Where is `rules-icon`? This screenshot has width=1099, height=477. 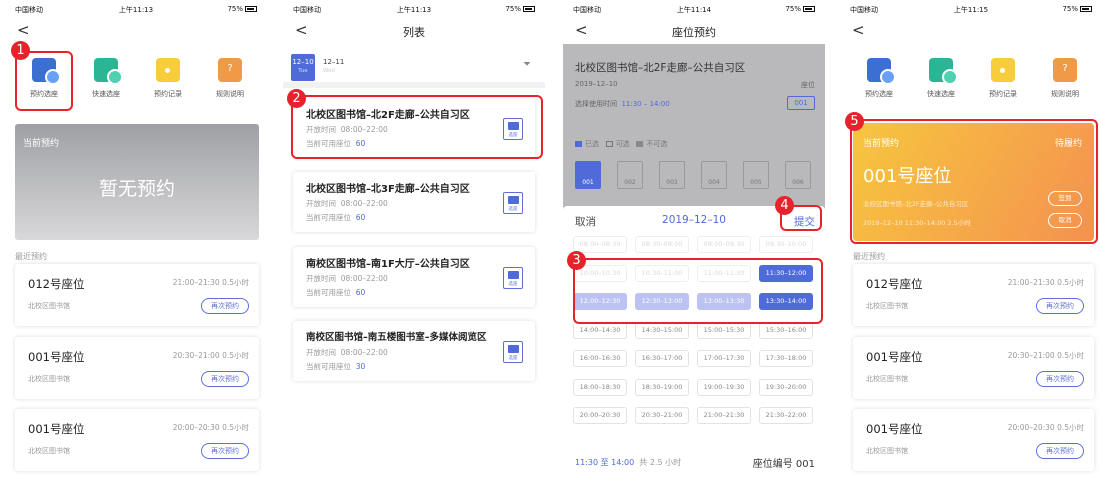 rules-icon is located at coordinates (230, 70).